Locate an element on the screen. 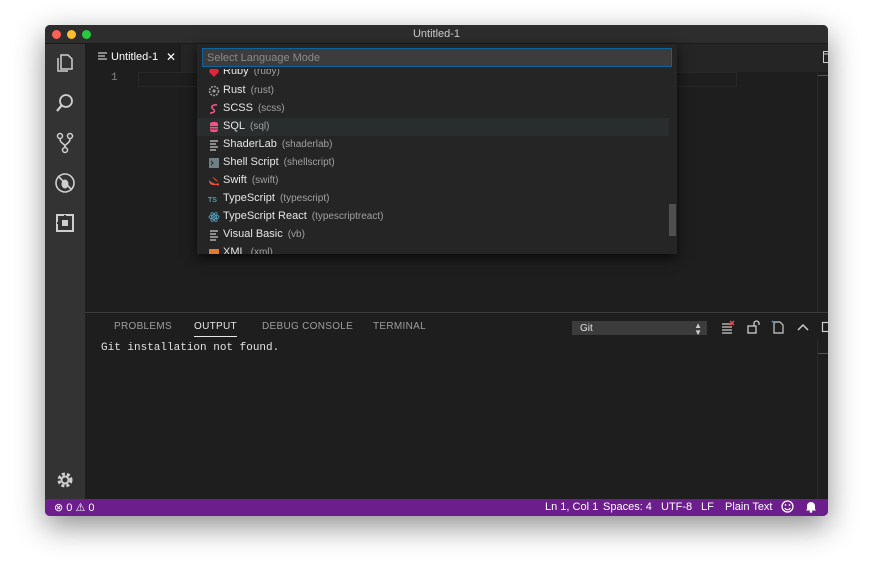 The height and width of the screenshot is (581, 873). item-id: (swift) is located at coordinates (265, 180).